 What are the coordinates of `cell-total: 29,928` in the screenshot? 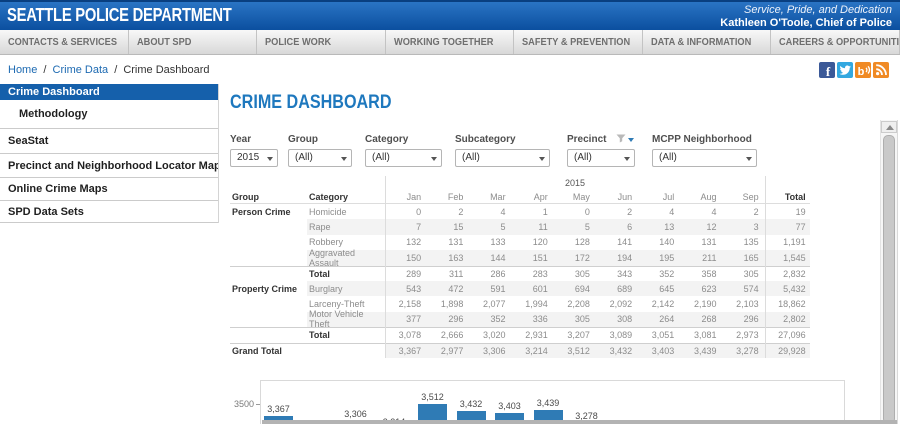 It's located at (792, 350).